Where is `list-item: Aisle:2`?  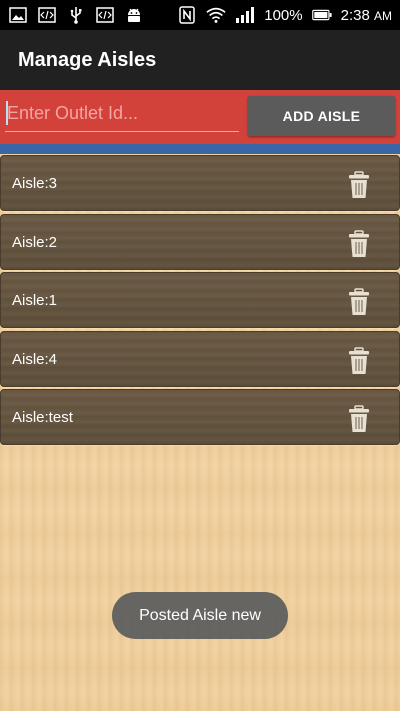
list-item: Aisle:2 is located at coordinates (200, 241).